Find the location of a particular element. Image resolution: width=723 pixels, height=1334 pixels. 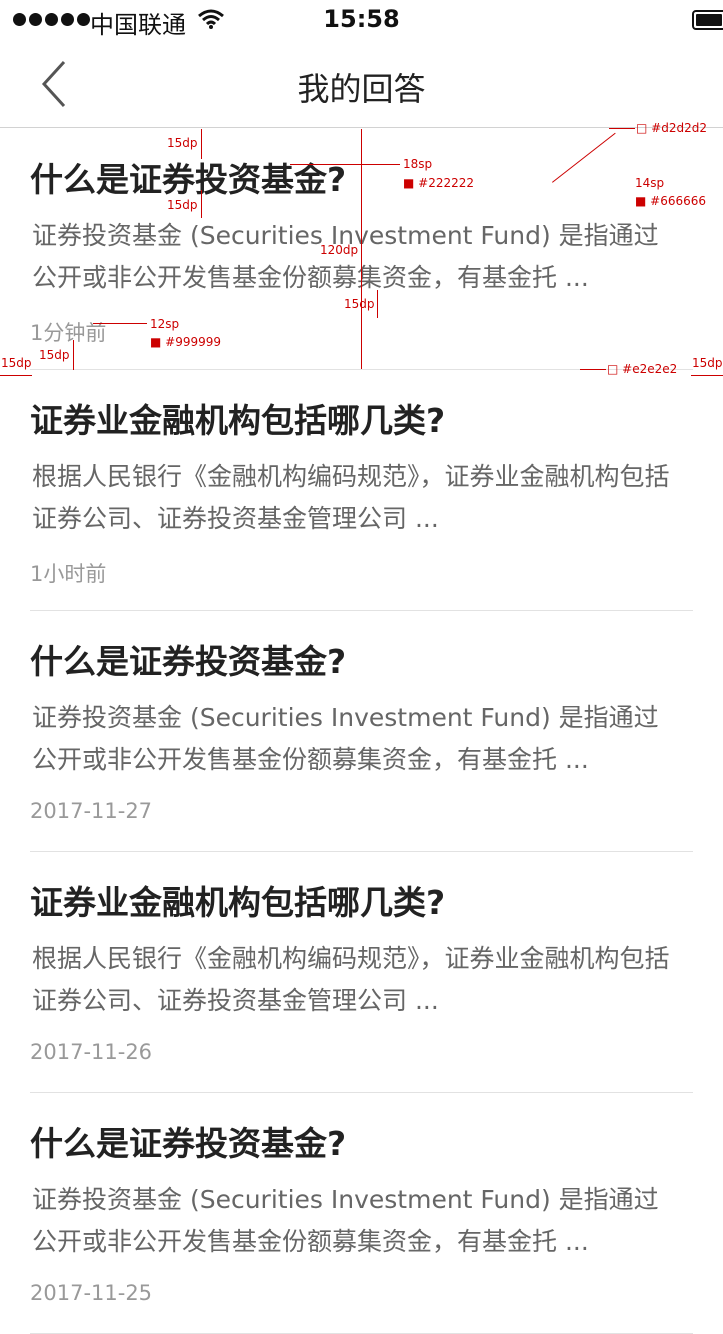

spec-top-gap: 15dp is located at coordinates (182, 143).